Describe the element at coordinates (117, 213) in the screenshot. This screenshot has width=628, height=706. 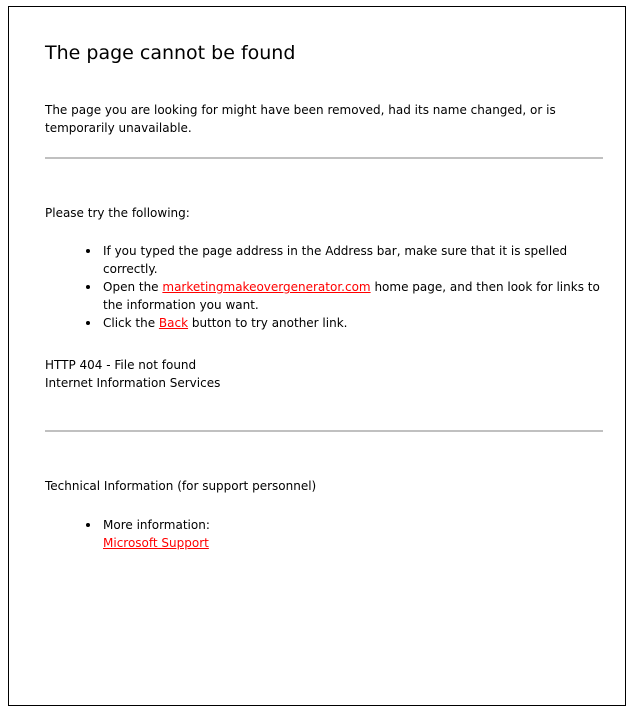
I see `try-heading: Please try the following:` at that location.